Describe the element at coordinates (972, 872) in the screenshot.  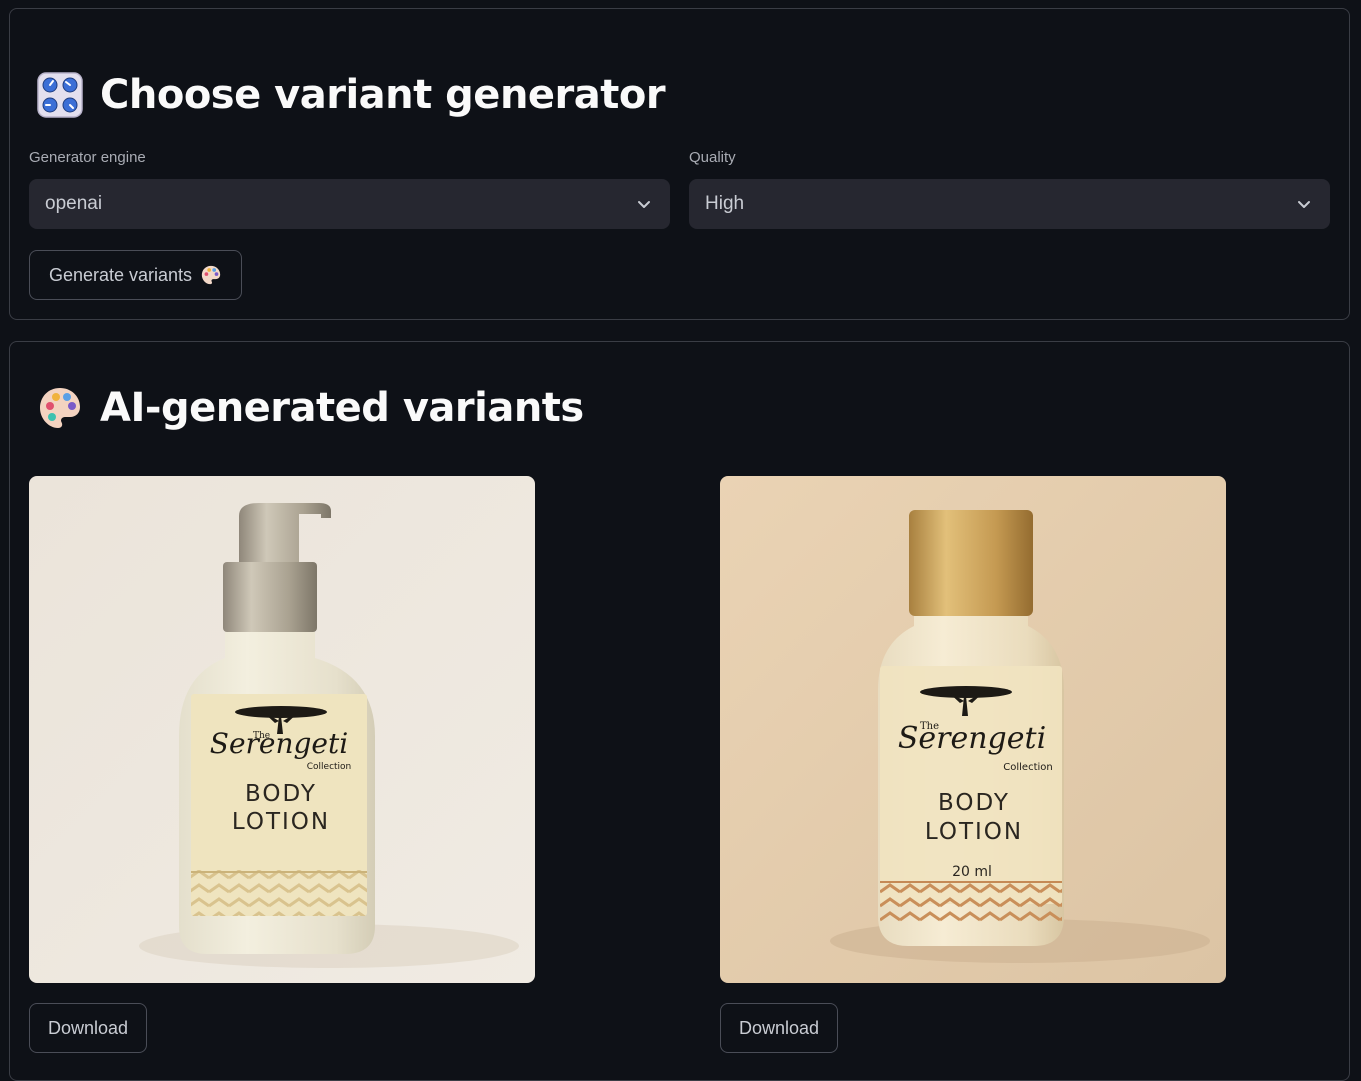
I see `variant-2-volume: 20 ml` at that location.